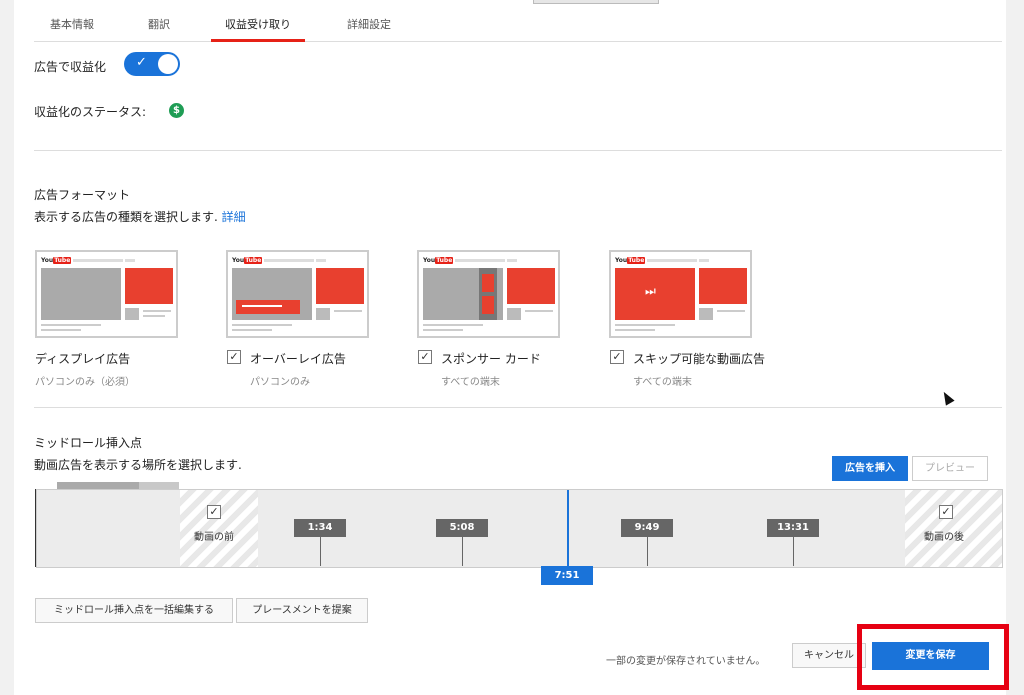 The height and width of the screenshot is (695, 1024). What do you see at coordinates (320, 528) in the screenshot?
I see `midroll-marker: 1:34` at bounding box center [320, 528].